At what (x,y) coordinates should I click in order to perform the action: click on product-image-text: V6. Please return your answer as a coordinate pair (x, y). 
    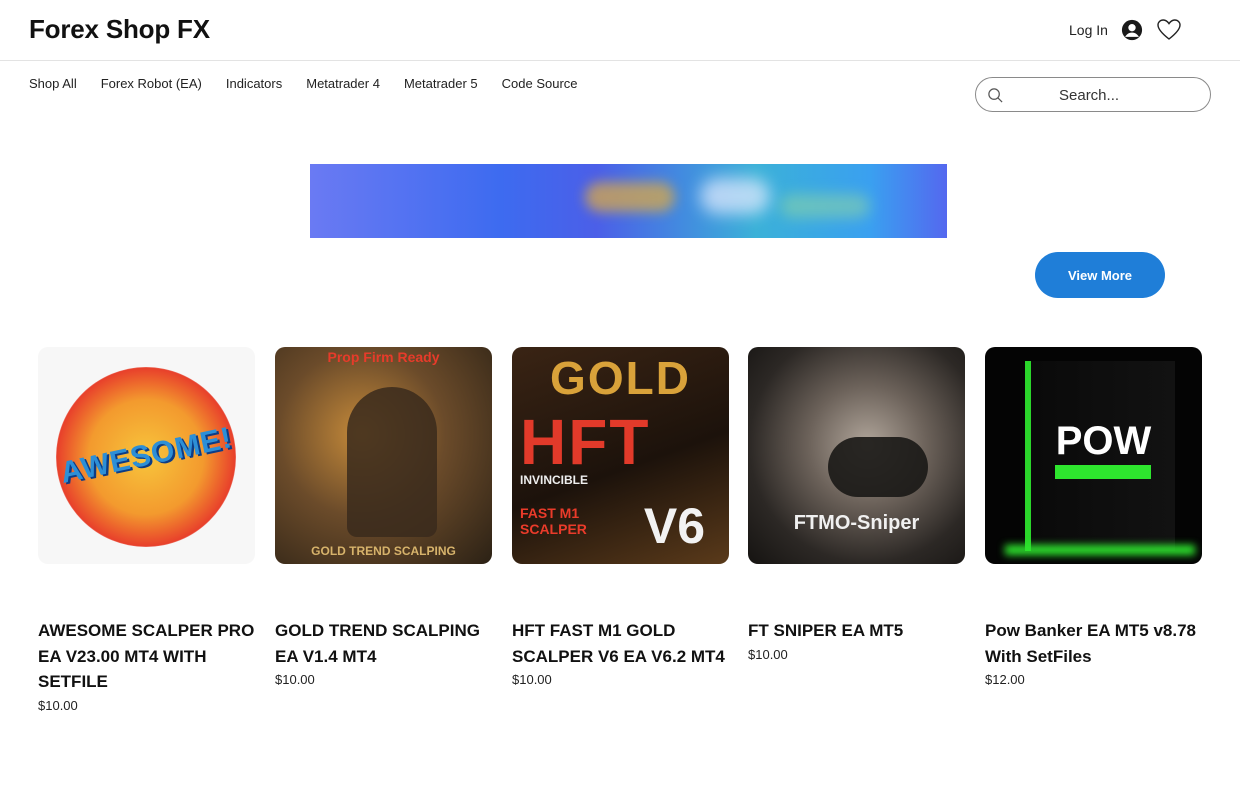
    Looking at the image, I should click on (674, 526).